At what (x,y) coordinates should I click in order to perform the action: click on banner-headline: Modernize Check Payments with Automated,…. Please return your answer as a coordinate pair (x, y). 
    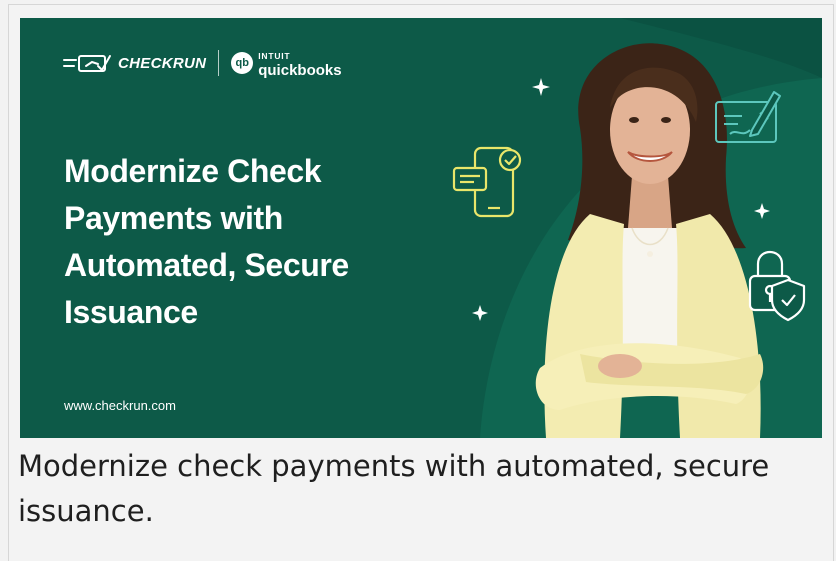
    Looking at the image, I should click on (244, 242).